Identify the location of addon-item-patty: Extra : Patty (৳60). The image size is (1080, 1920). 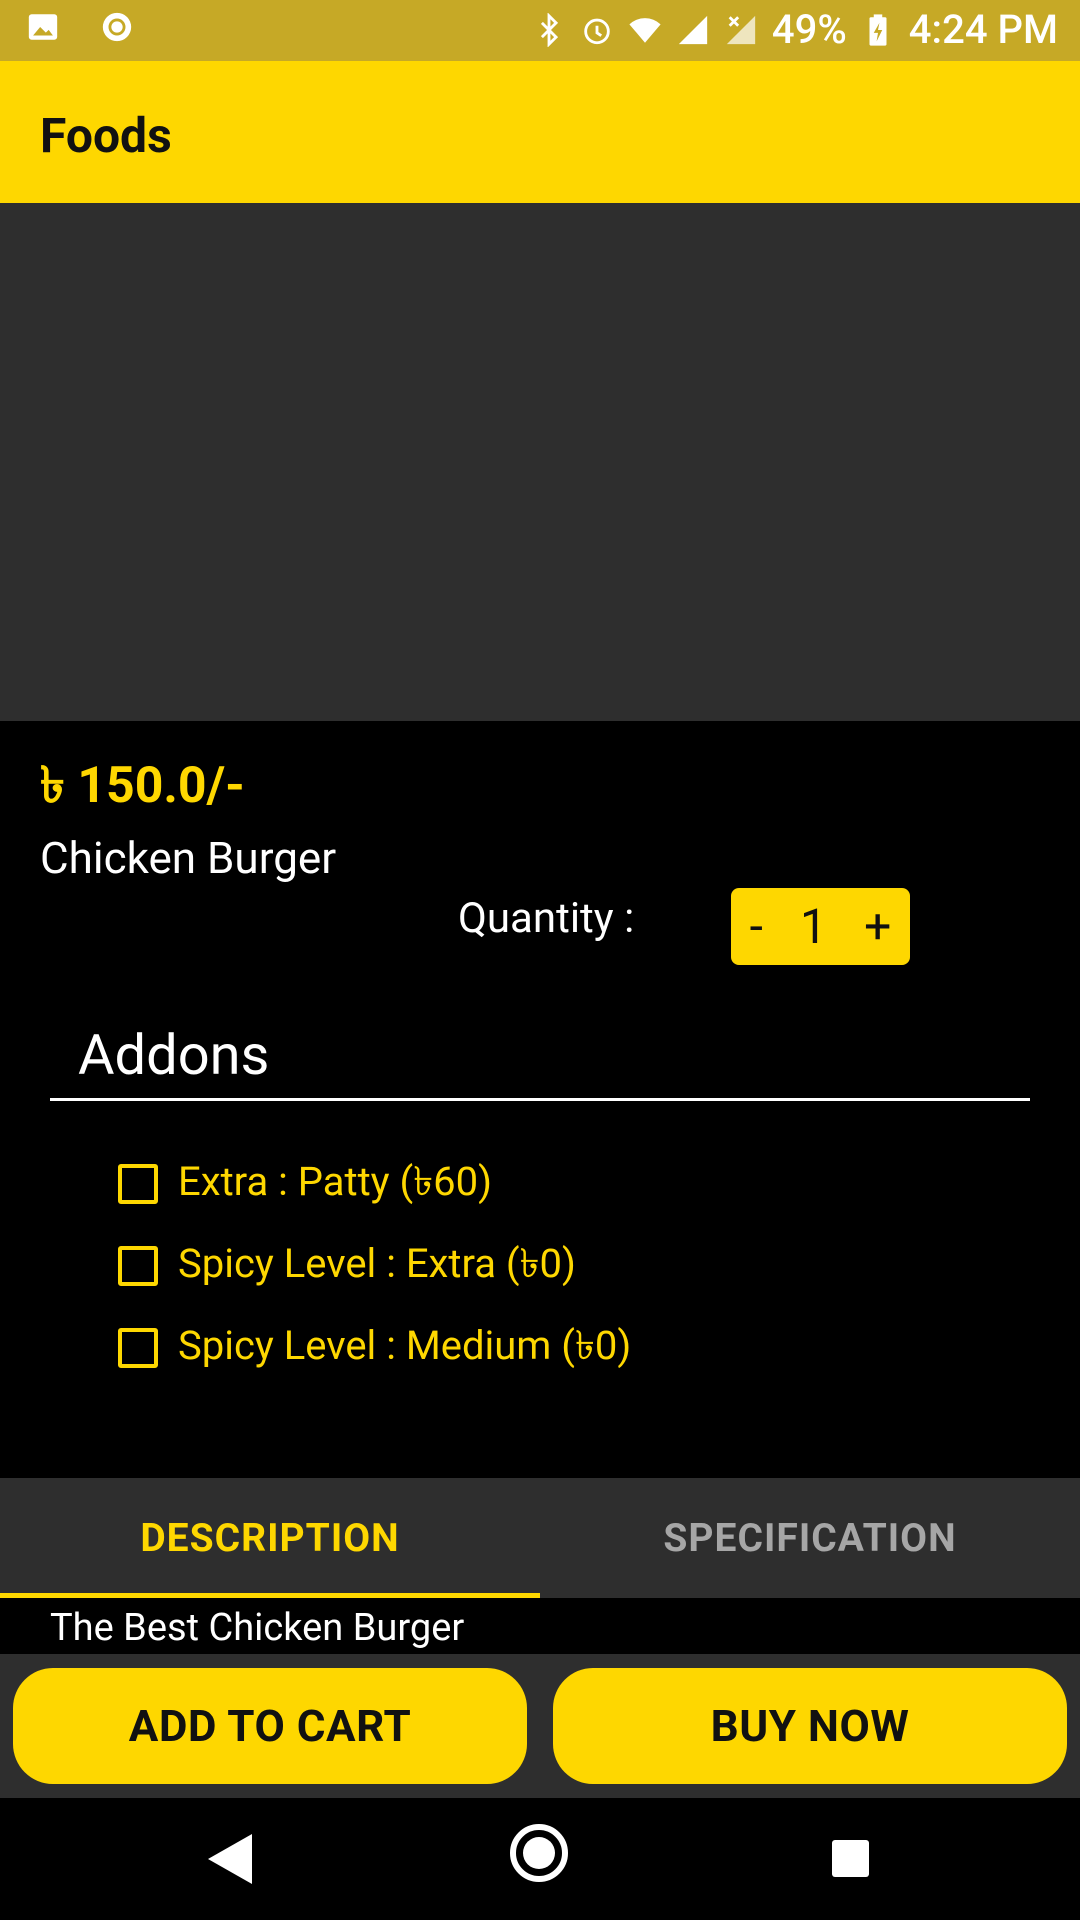
(305, 1183).